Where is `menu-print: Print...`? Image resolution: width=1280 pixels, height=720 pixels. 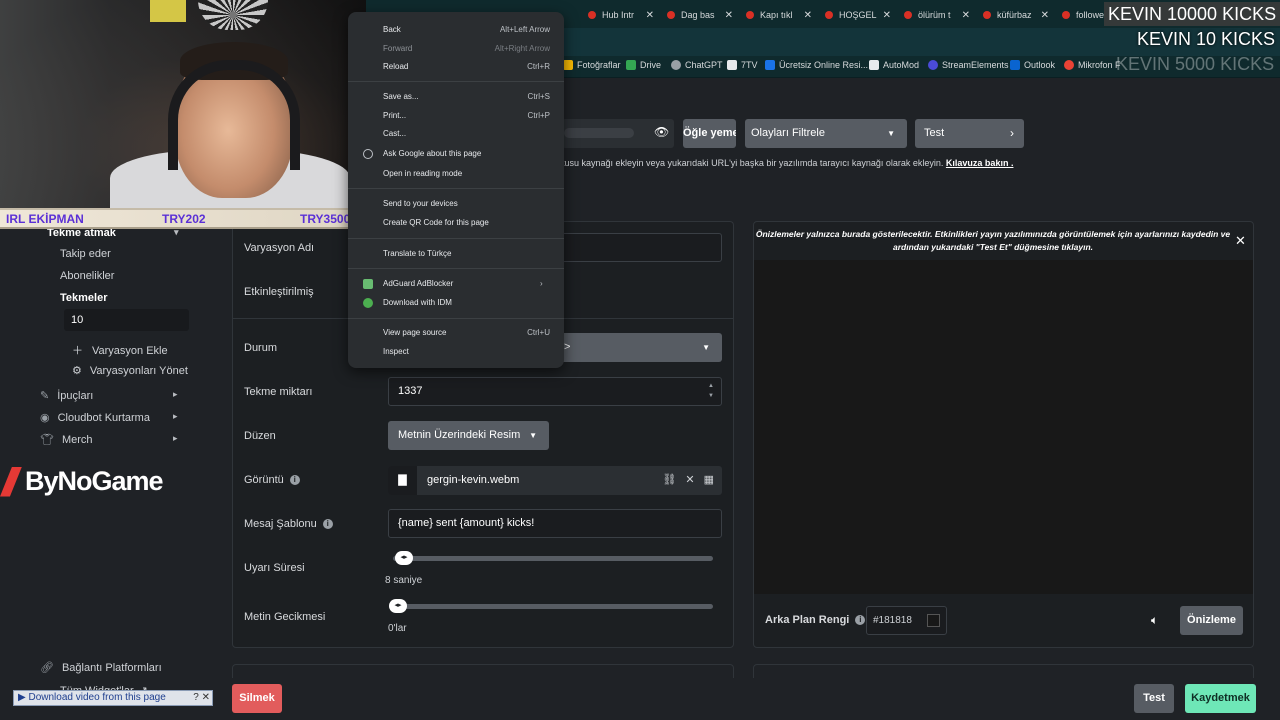
menu-print: Print... is located at coordinates (394, 115).